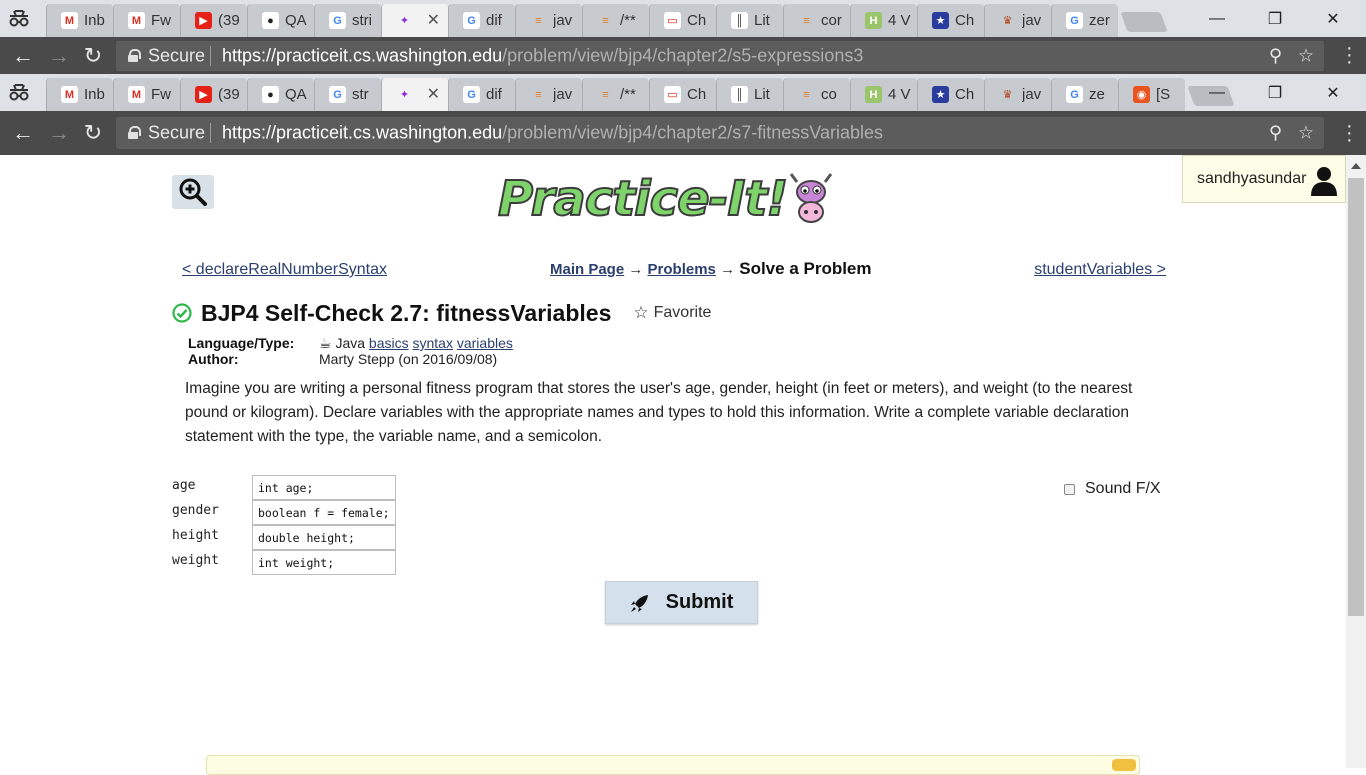 This screenshot has width=1366, height=775. What do you see at coordinates (270, 20) in the screenshot?
I see `github-icon: ●` at bounding box center [270, 20].